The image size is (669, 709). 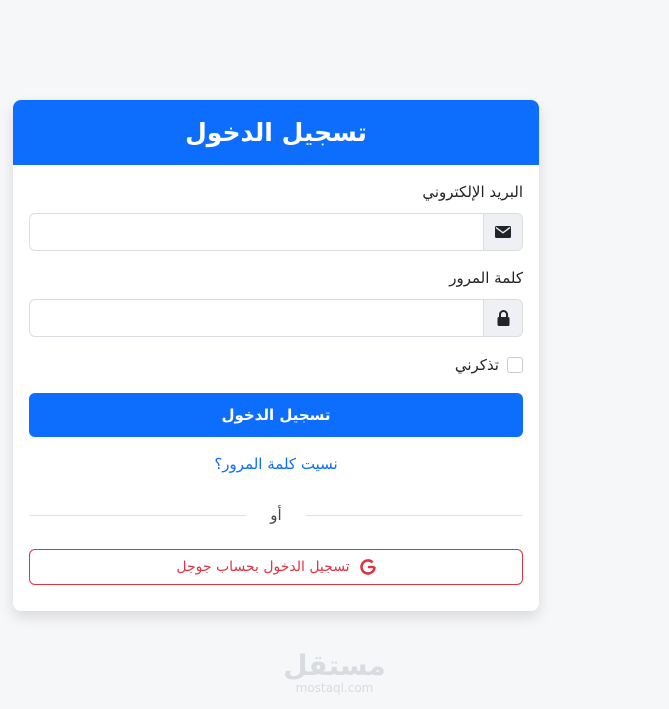 What do you see at coordinates (263, 567) in the screenshot?
I see `google-login-label: تسجيل الدخول بحساب جوجل` at bounding box center [263, 567].